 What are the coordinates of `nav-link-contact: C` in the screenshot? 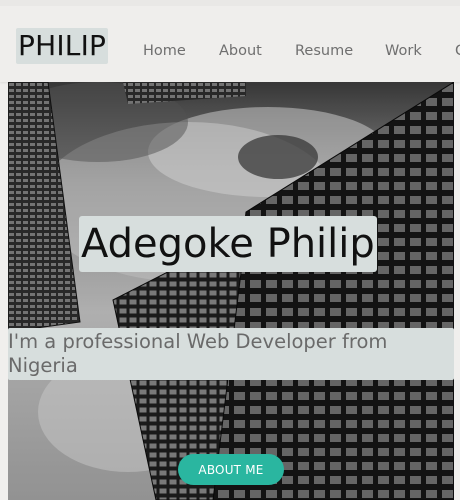 It's located at (457, 51).